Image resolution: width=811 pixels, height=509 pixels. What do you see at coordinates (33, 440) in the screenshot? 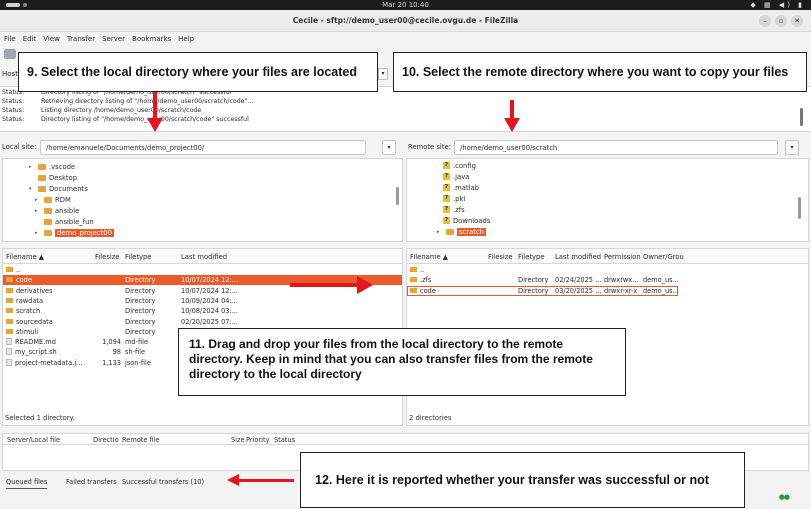
I see `col-server-local-file: Server/Local file` at bounding box center [33, 440].